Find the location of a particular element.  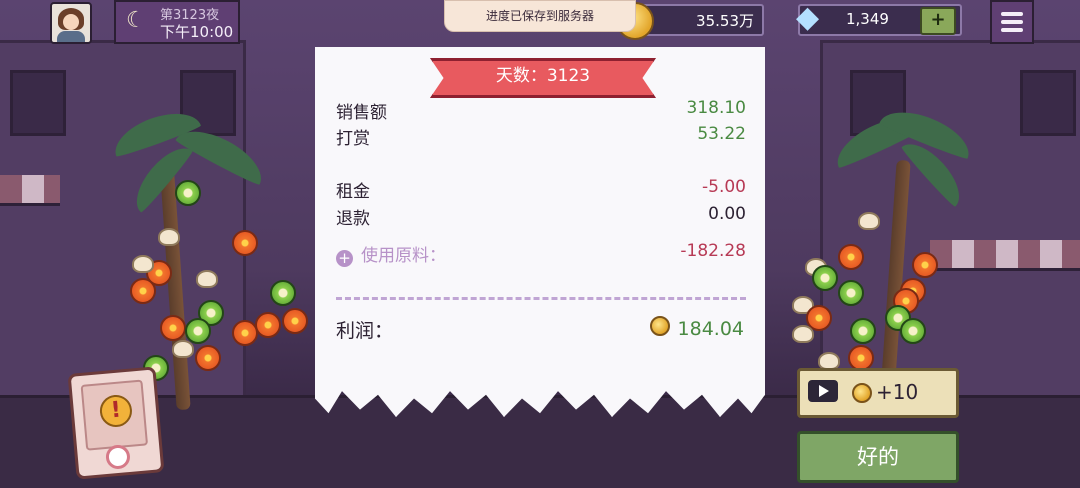

rent-value: -5.00 is located at coordinates (724, 187).